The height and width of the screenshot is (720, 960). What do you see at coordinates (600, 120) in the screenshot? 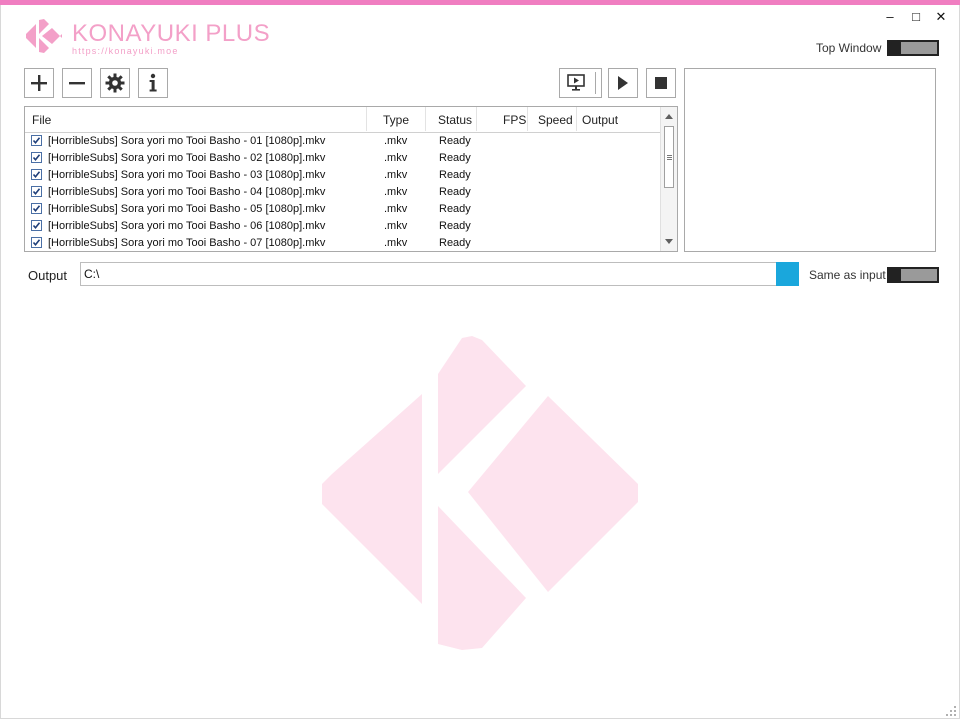
I see `column-header-output: Output` at bounding box center [600, 120].